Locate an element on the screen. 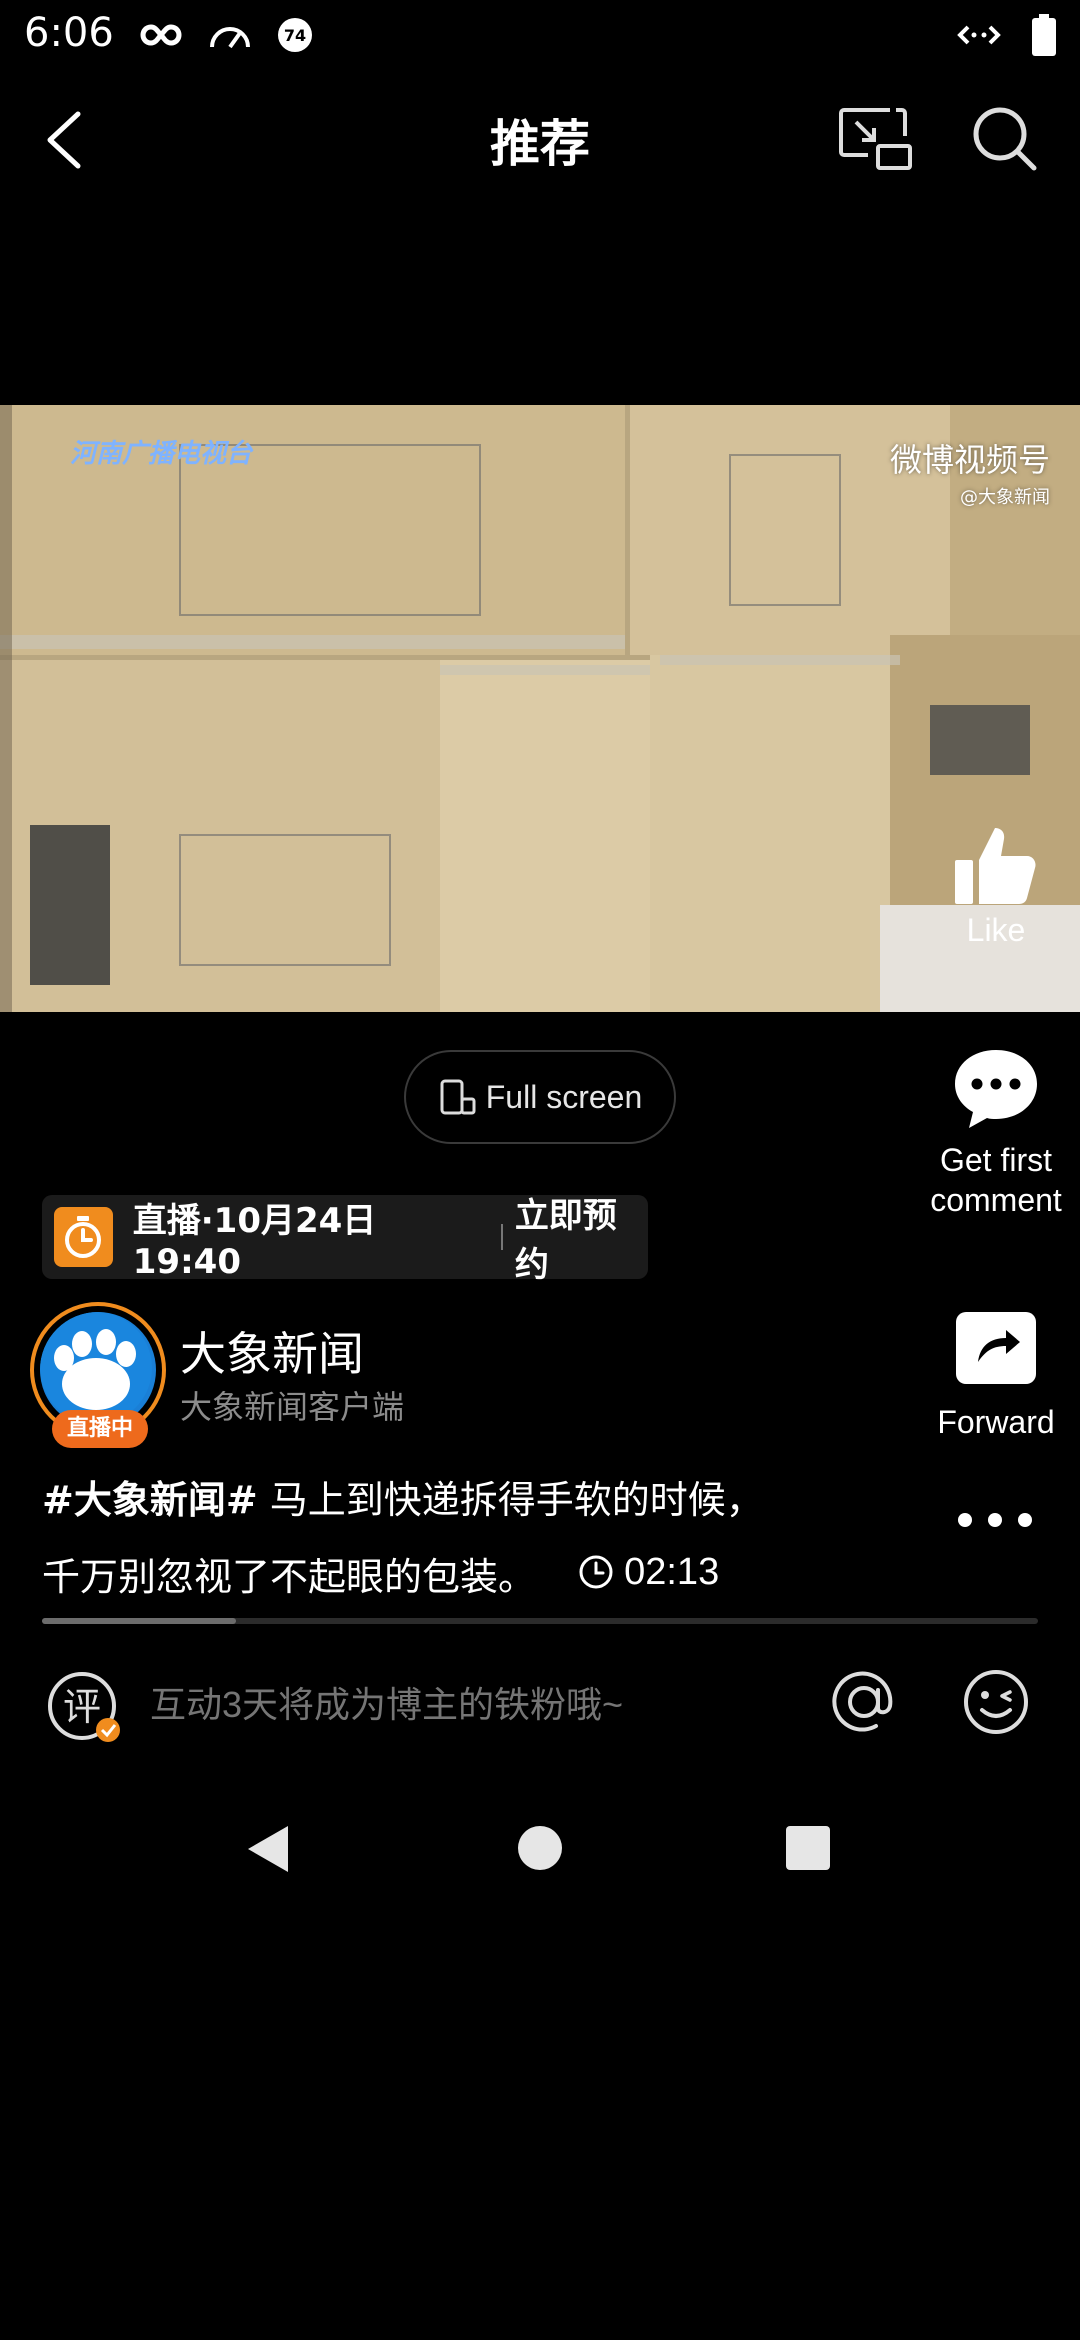 The height and width of the screenshot is (2340, 1080). post-text-line1: 马上到快递拆得手软的时候， is located at coordinates (510, 1500).